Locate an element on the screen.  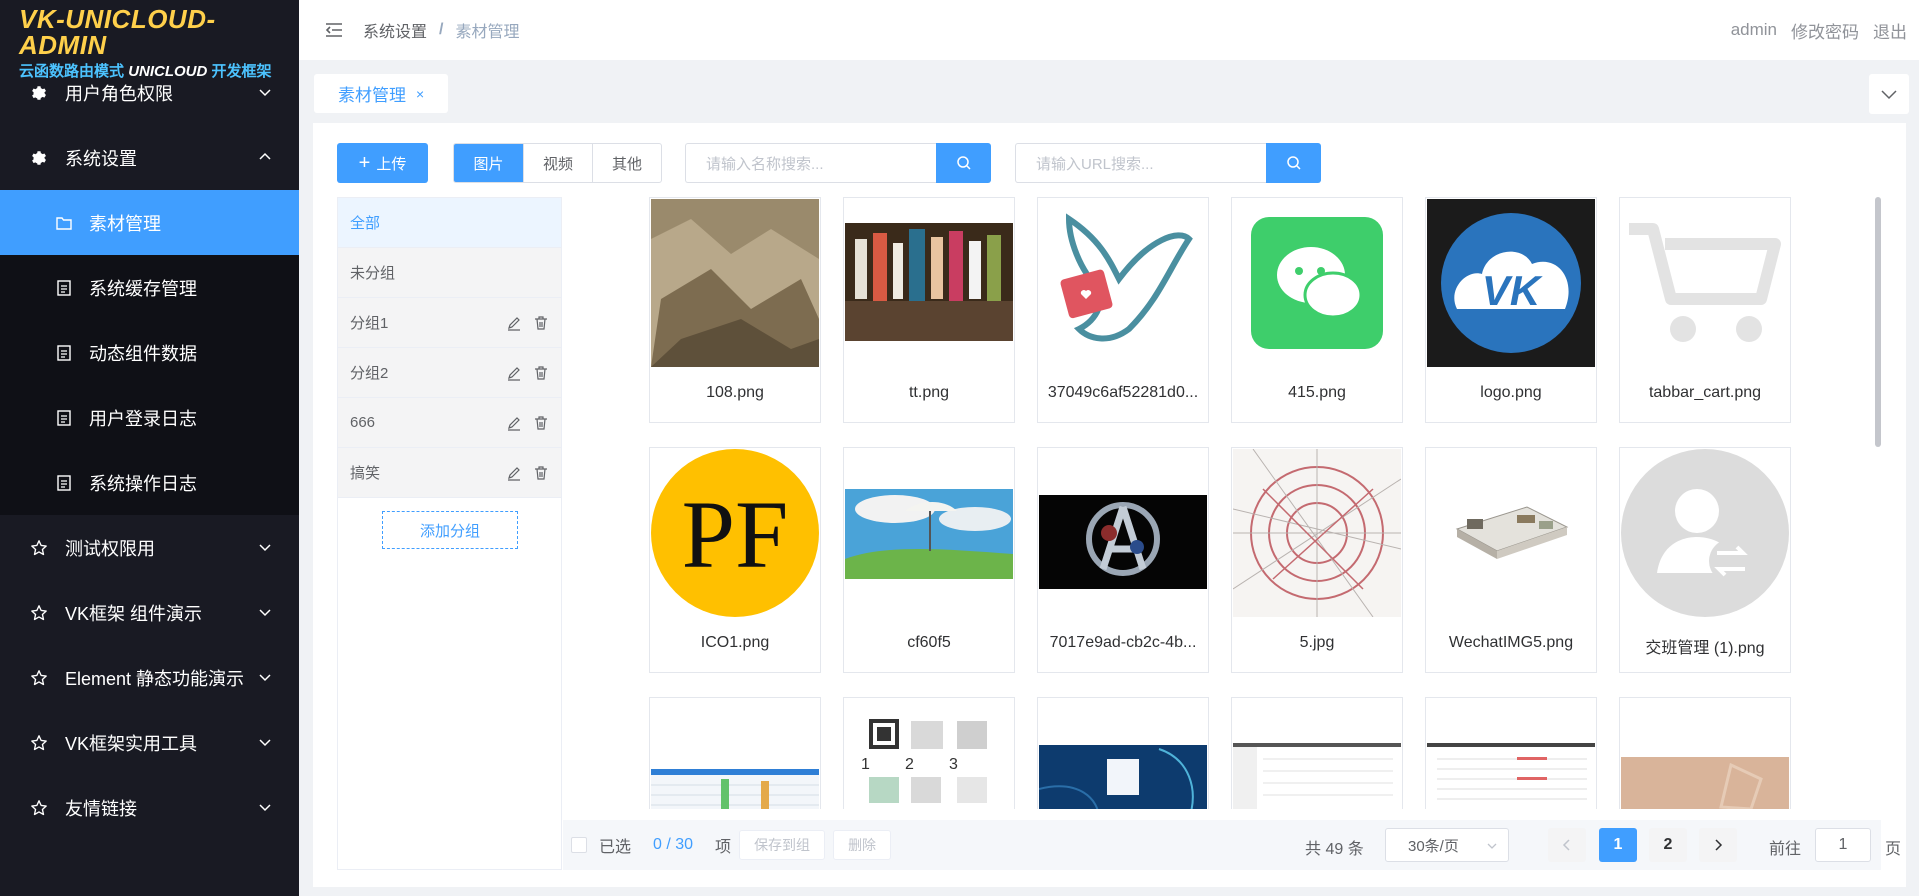
menu-fold-icon is located at coordinates (334, 30).